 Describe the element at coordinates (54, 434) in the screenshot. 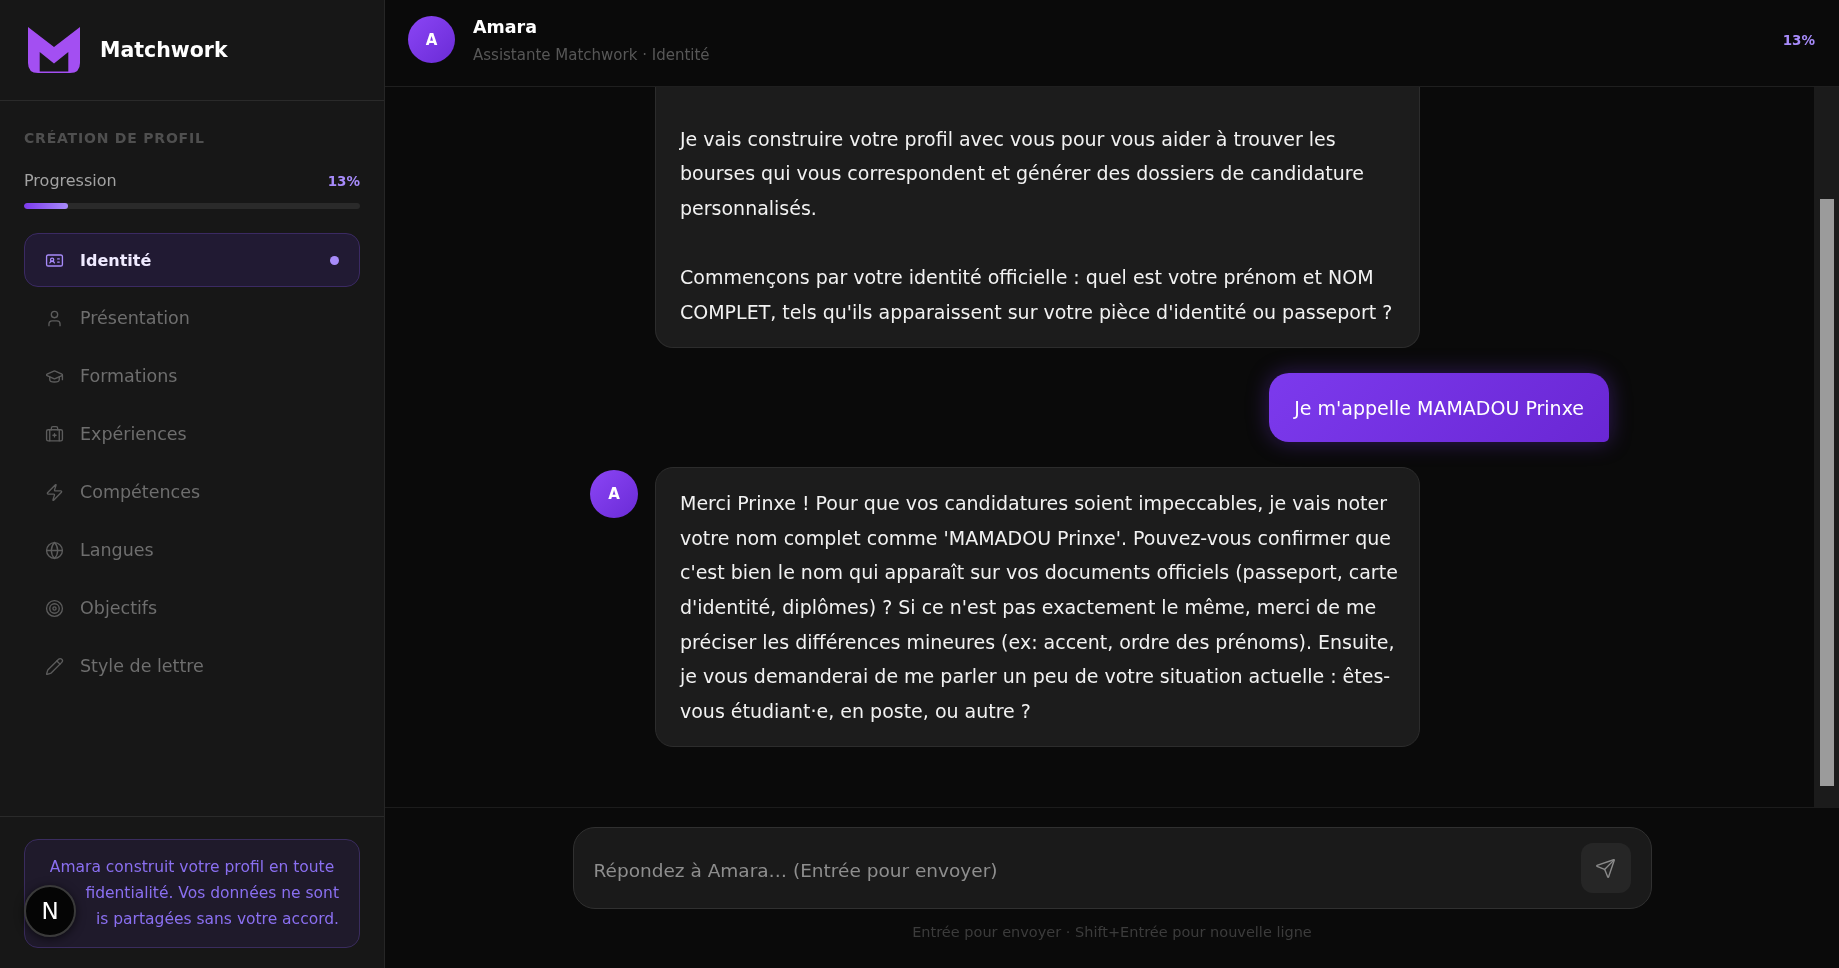

I see `briefcase-icon` at that location.